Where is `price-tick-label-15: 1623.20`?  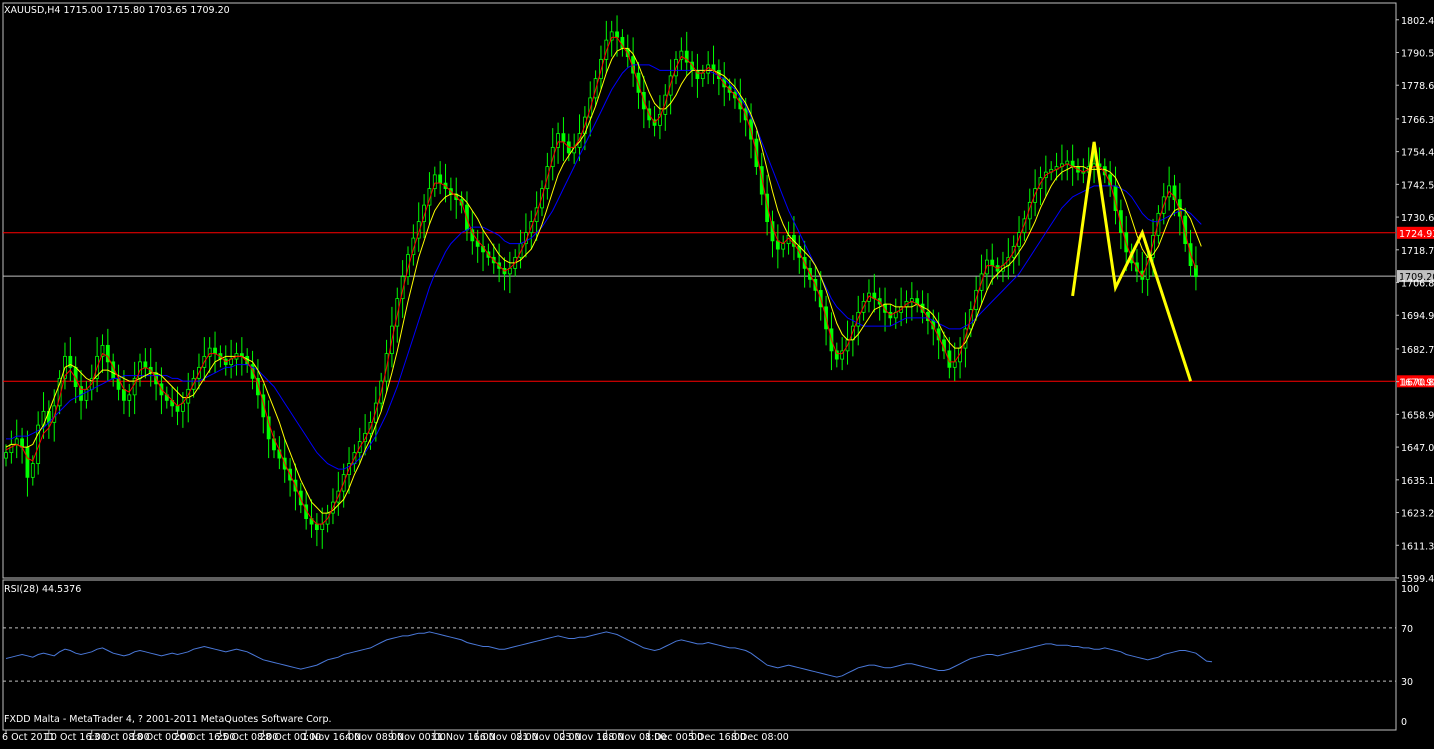 price-tick-label-15: 1623.20 is located at coordinates (1417, 514).